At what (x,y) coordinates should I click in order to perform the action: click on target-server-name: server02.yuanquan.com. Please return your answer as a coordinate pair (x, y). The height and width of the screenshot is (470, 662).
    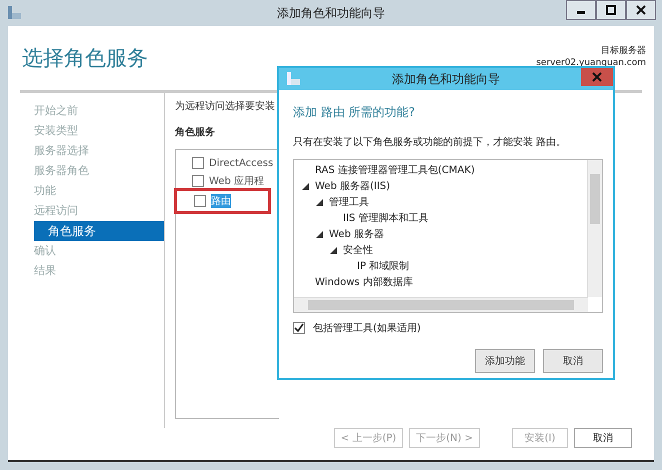
    Looking at the image, I should click on (591, 63).